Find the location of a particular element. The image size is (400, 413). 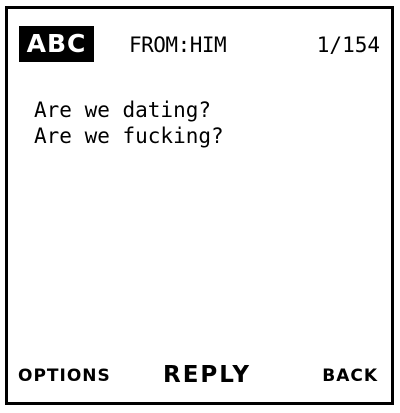

message-body: Are we dating? Are we fucking? is located at coordinates (204, 123).